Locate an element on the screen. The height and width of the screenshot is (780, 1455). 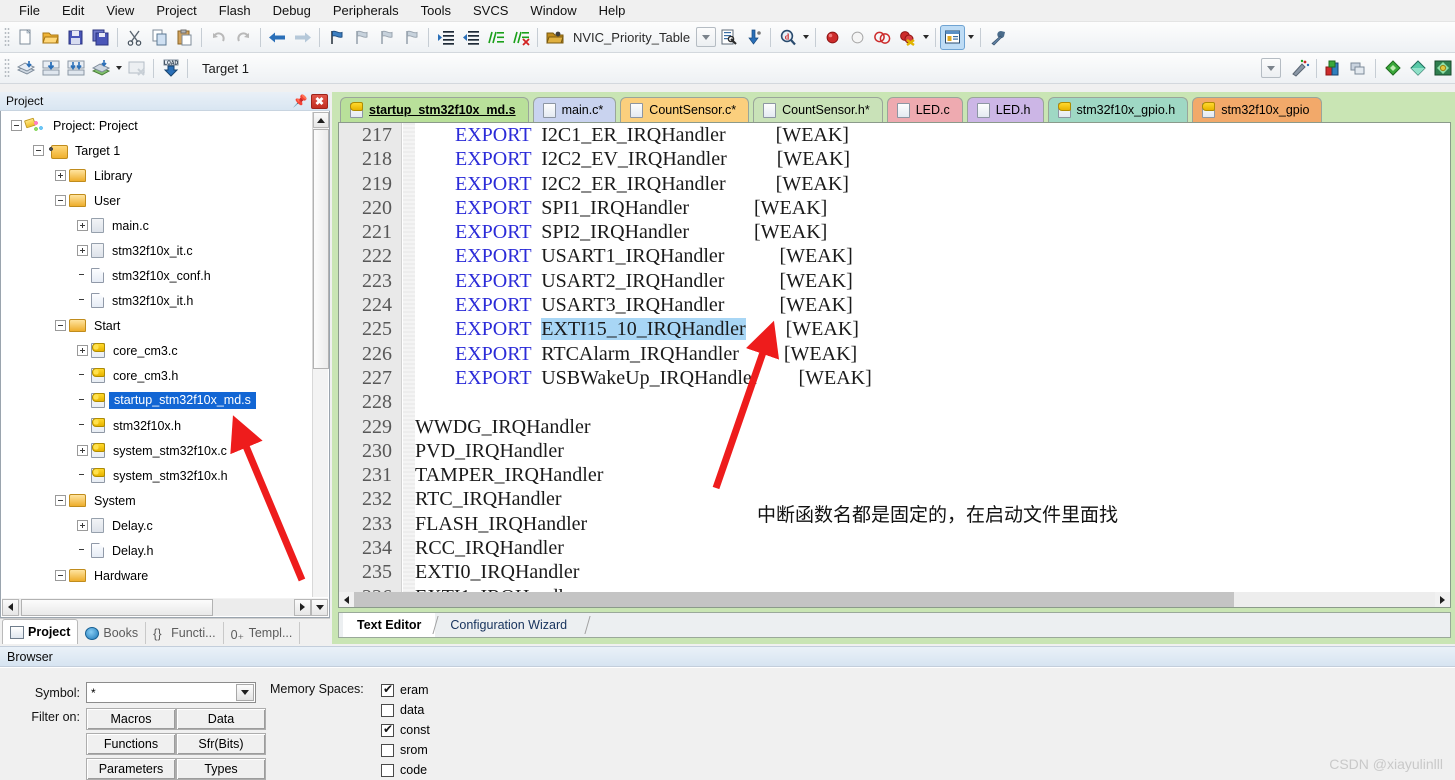
goto-definition-button is located at coordinates (753, 37).